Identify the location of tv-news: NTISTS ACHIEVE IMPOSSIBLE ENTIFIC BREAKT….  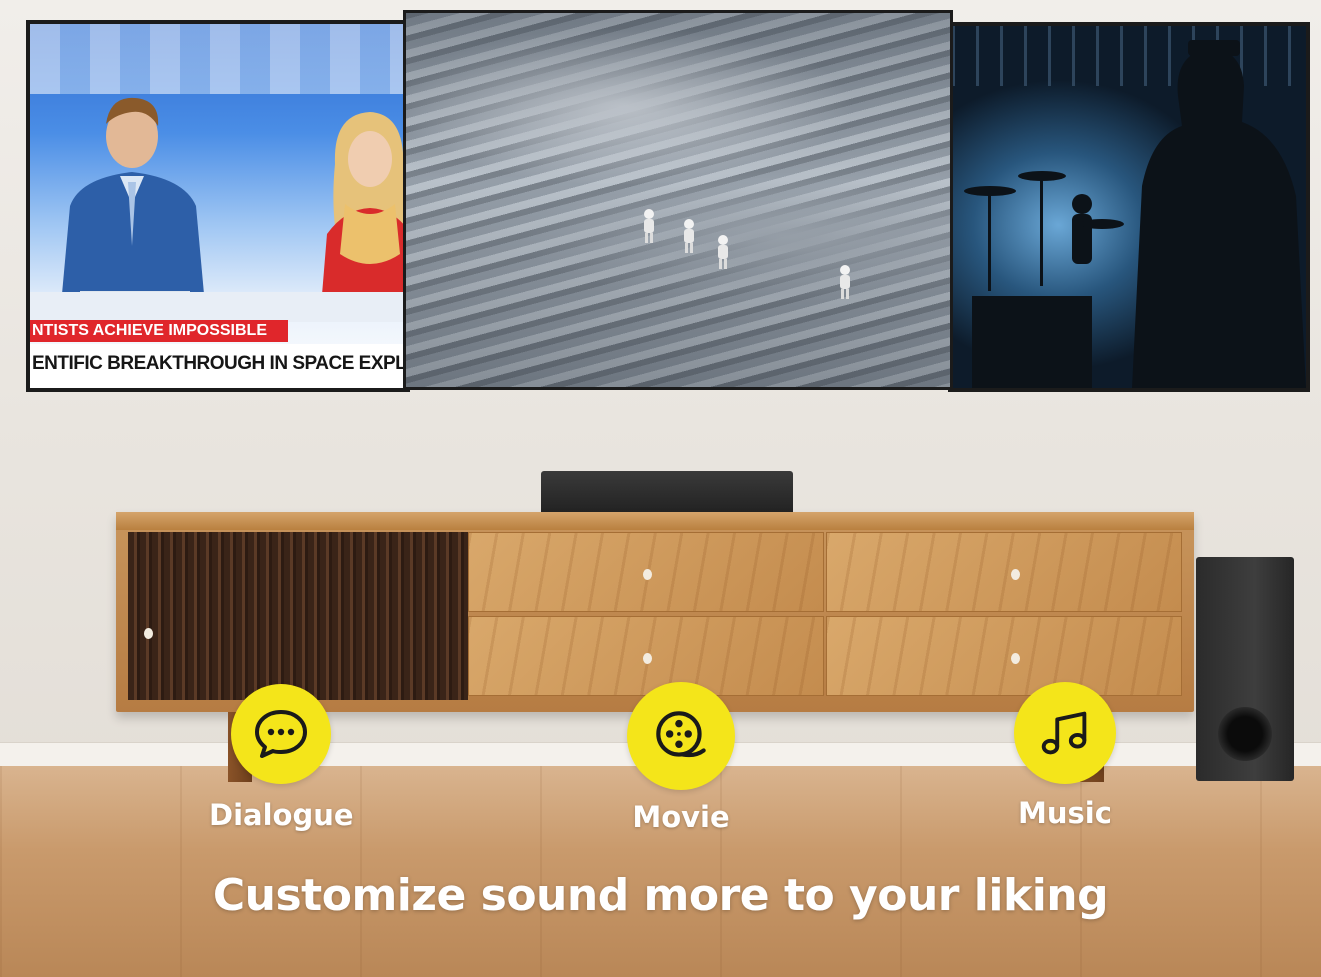
(218, 206).